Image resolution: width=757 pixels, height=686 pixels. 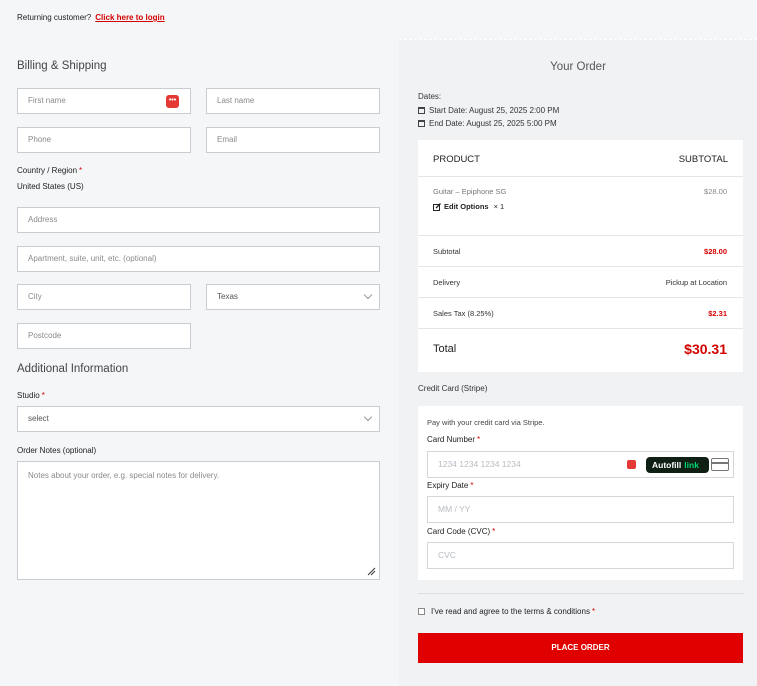 What do you see at coordinates (104, 140) in the screenshot?
I see `phone-field: Phone` at bounding box center [104, 140].